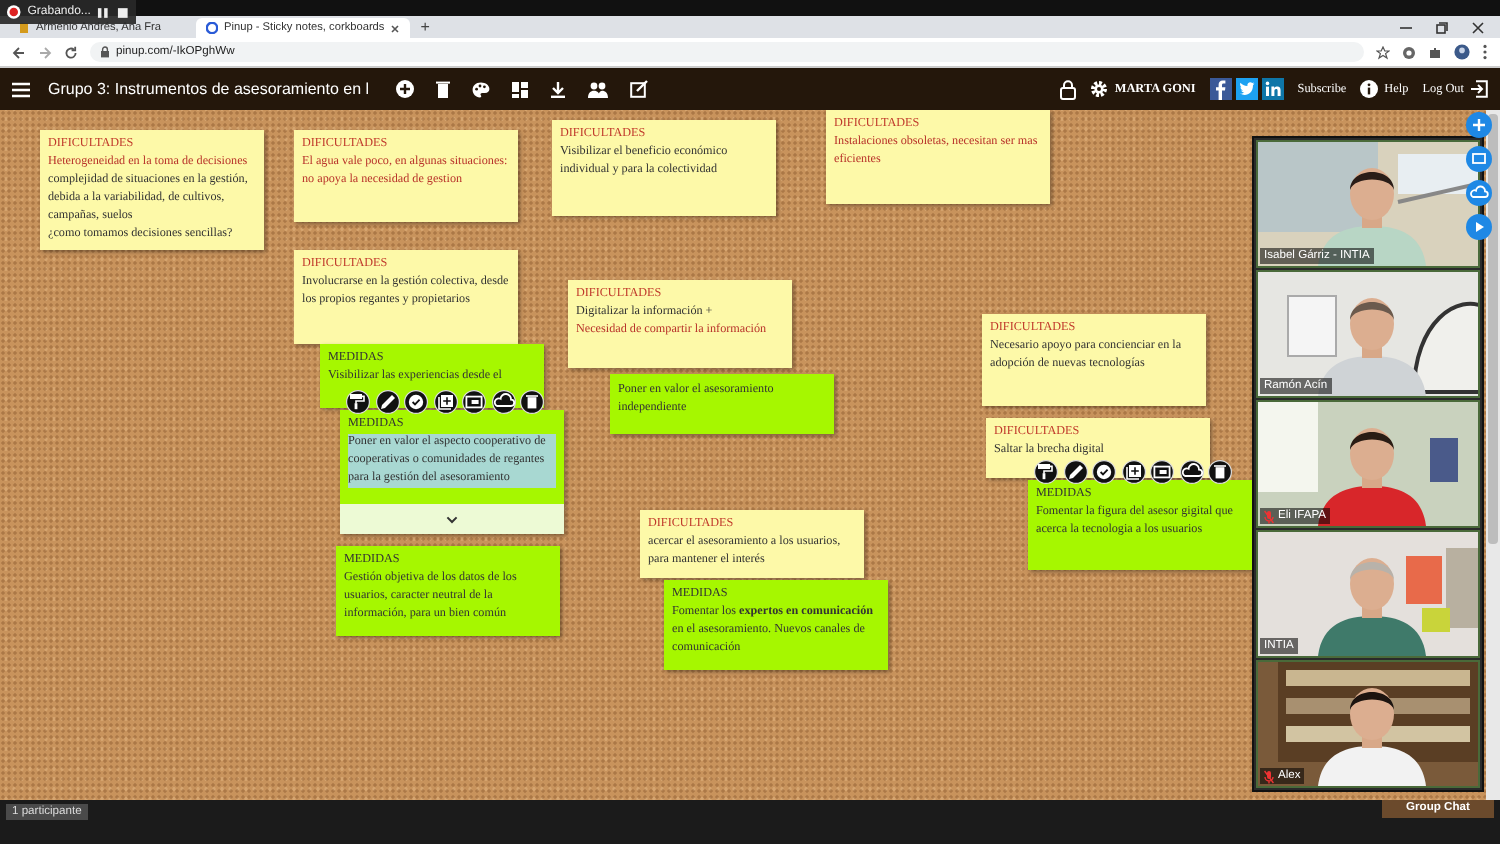  Describe the element at coordinates (1383, 52) in the screenshot. I see `star-icon` at that location.